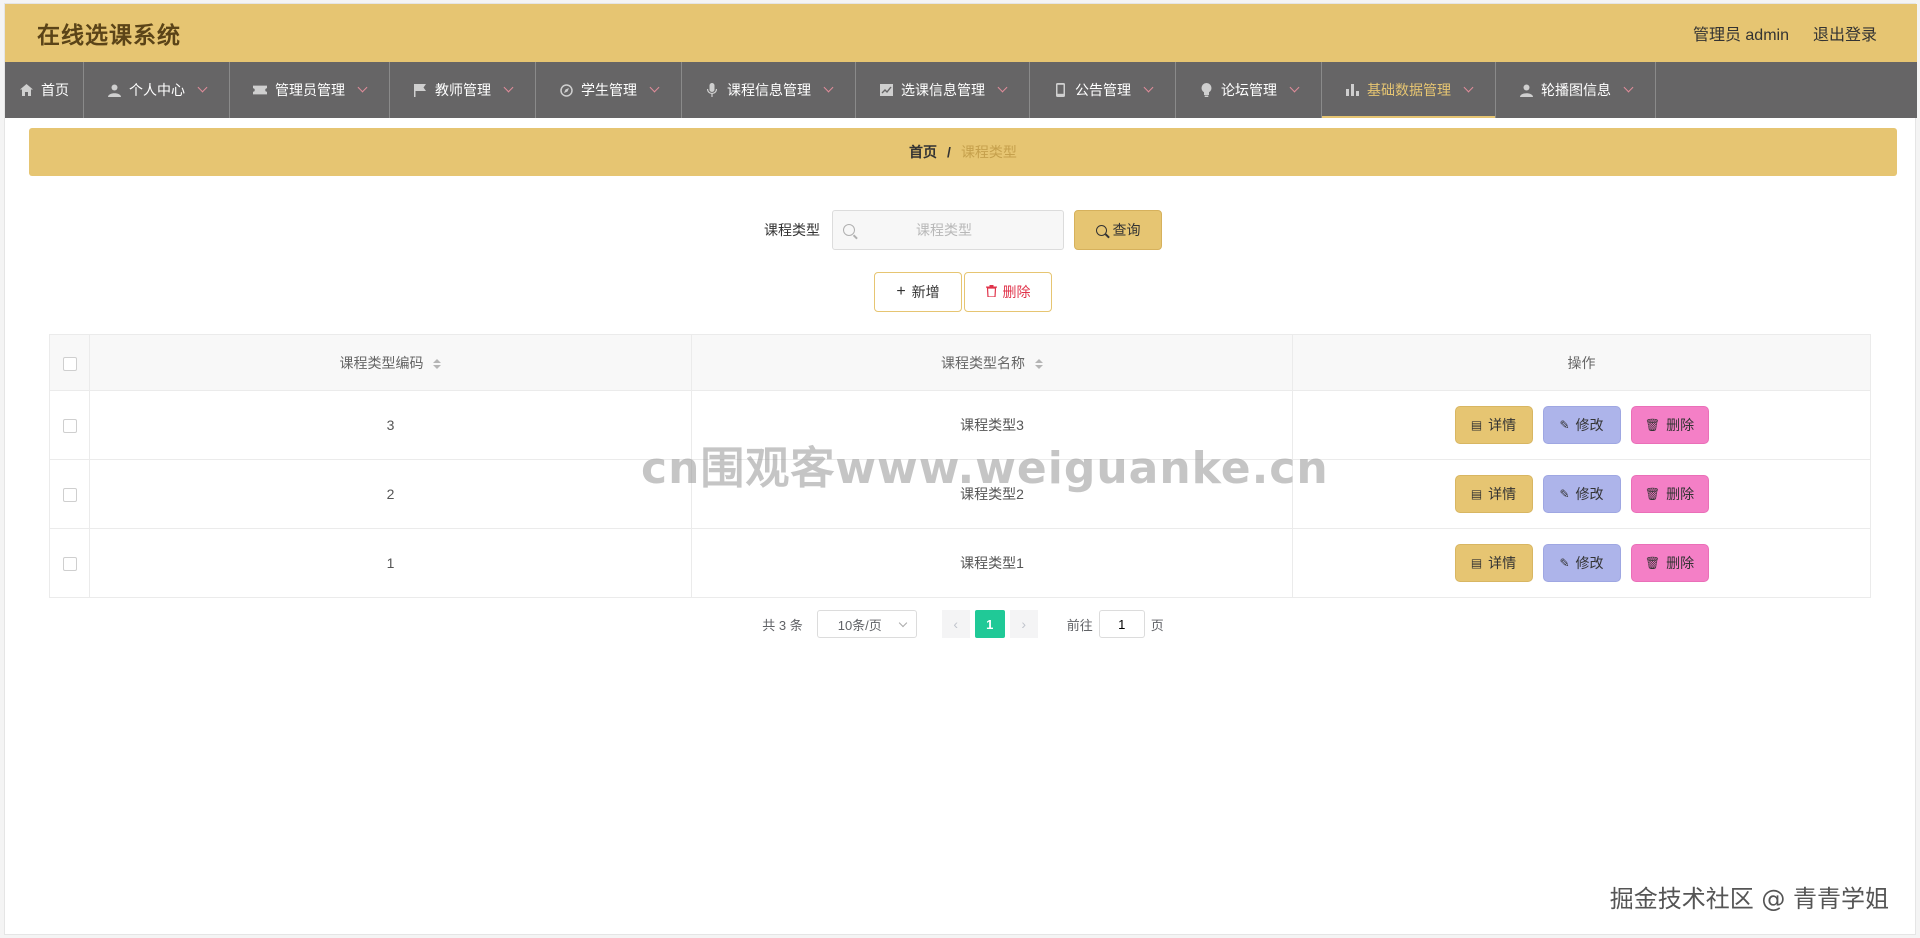 The height and width of the screenshot is (938, 1920). I want to click on add-button: + 新增, so click(918, 292).